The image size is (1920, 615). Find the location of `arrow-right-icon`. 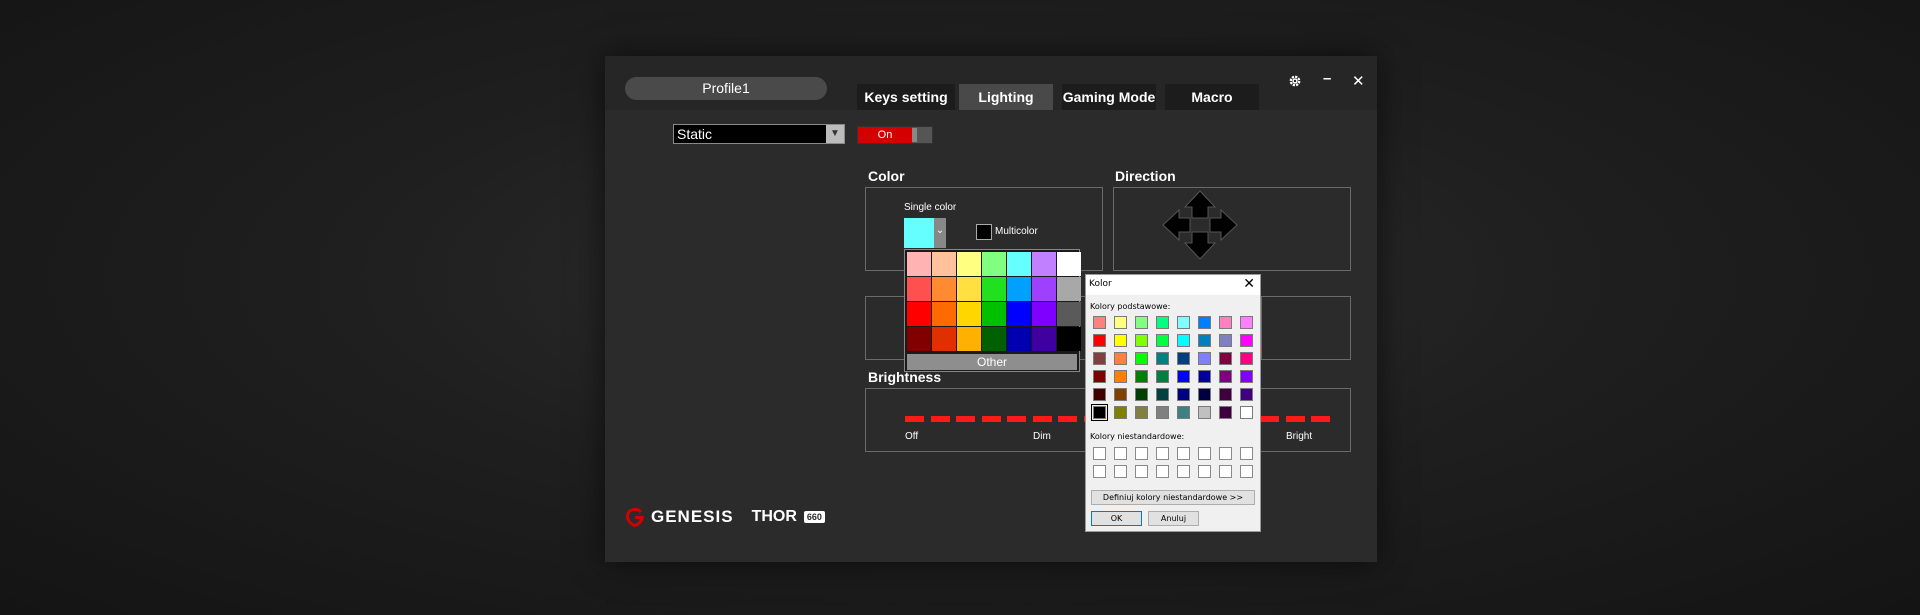

arrow-right-icon is located at coordinates (1223, 225).